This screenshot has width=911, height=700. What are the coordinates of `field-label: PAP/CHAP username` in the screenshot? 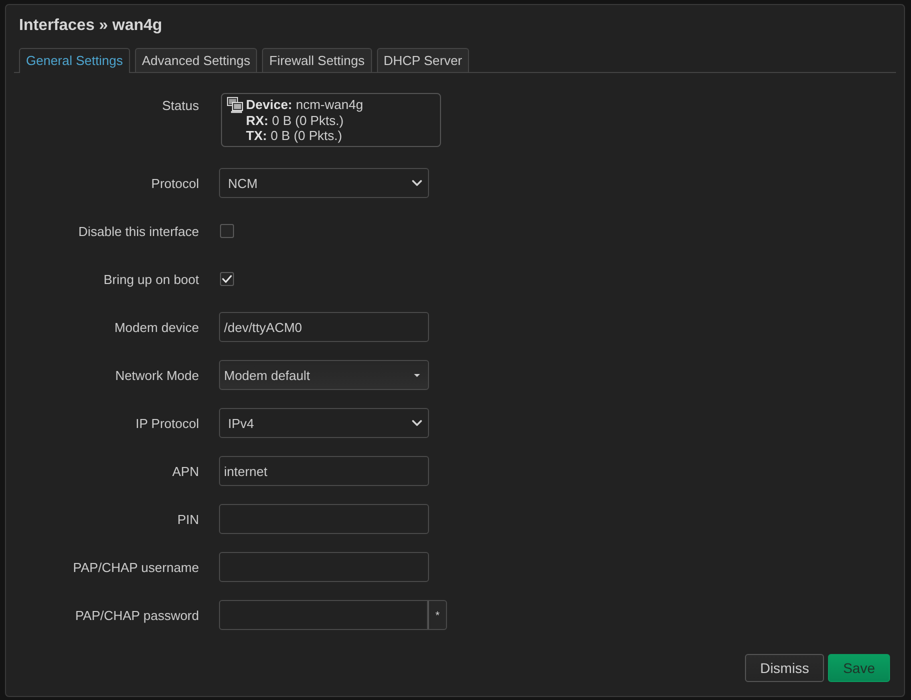 It's located at (135, 567).